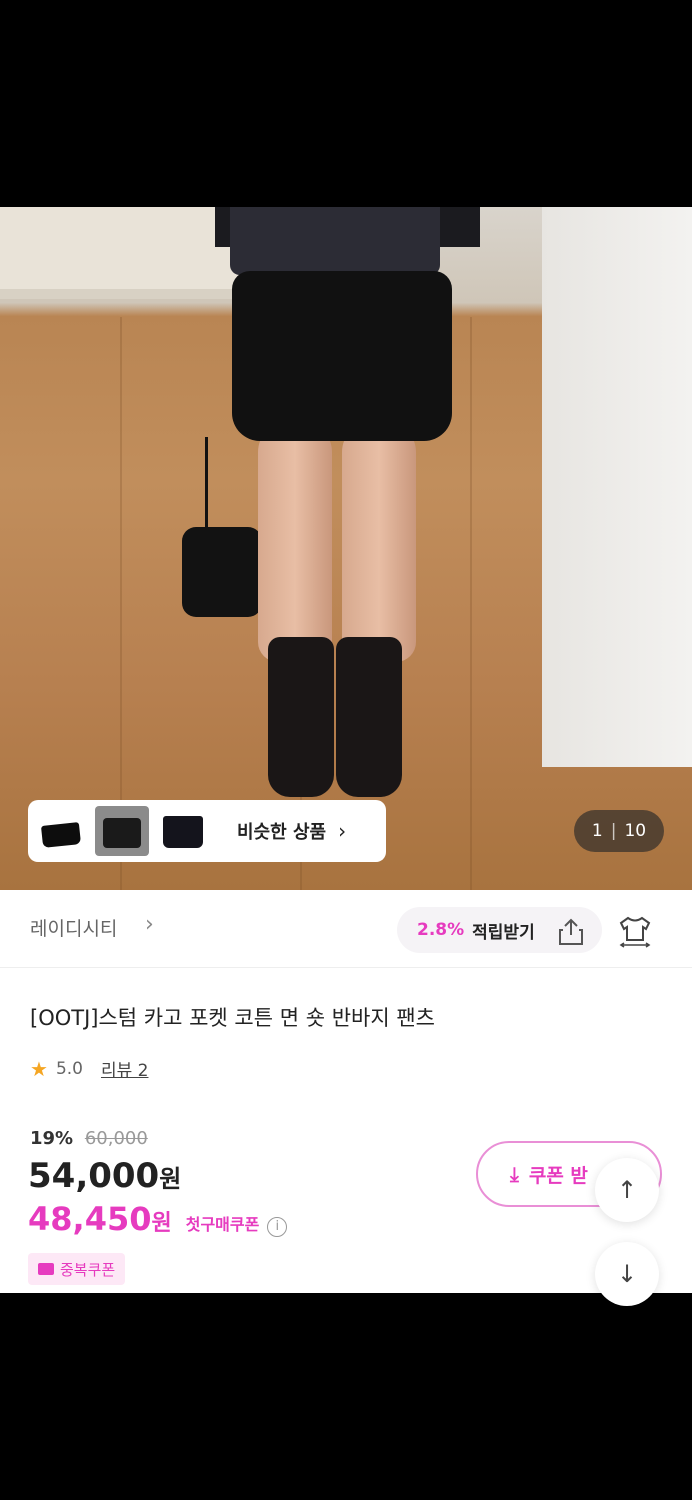  Describe the element at coordinates (514, 1174) in the screenshot. I see `download-icon: ⤓` at that location.